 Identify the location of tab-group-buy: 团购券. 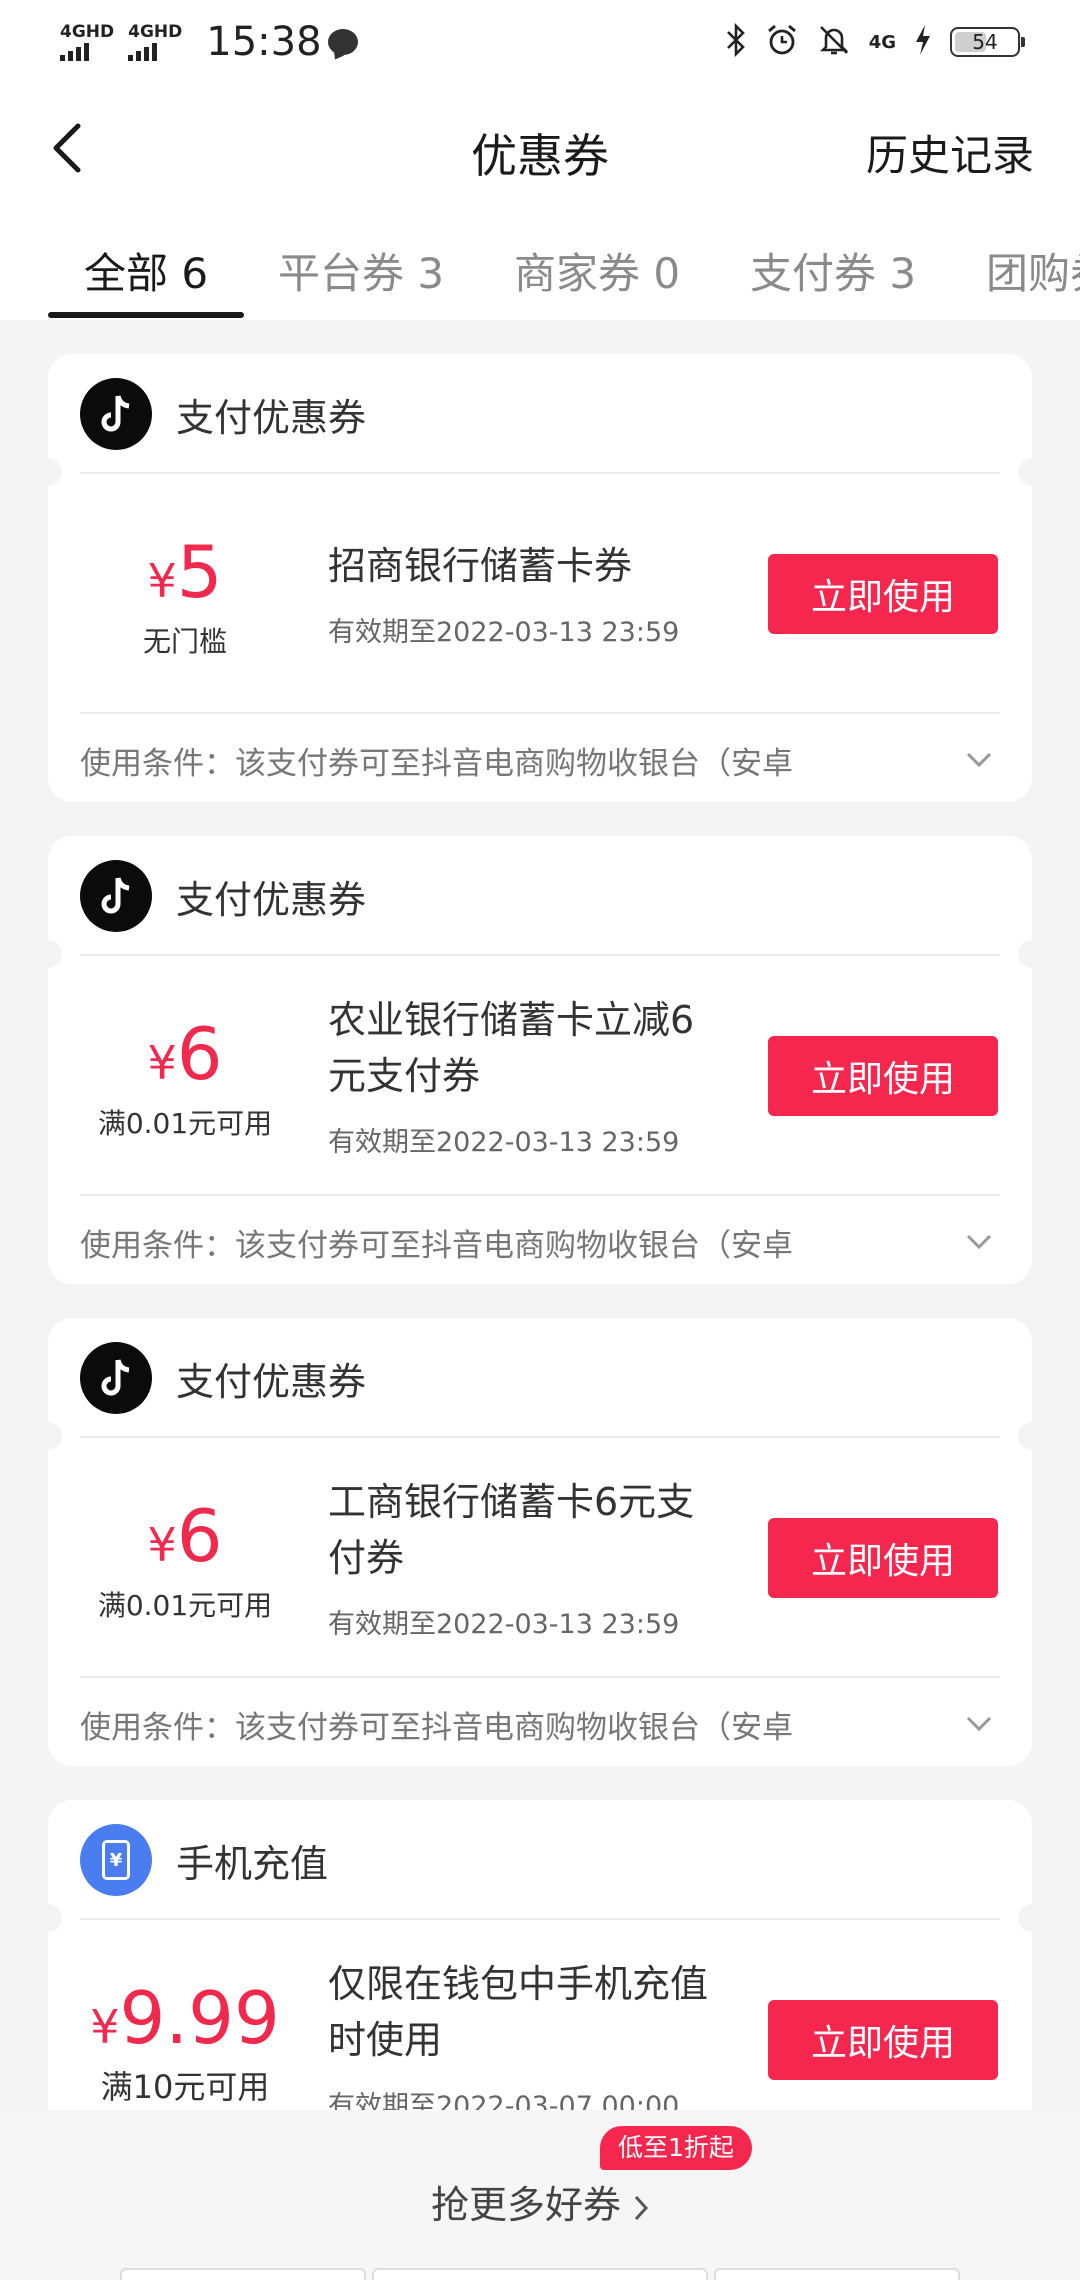
(1033, 270).